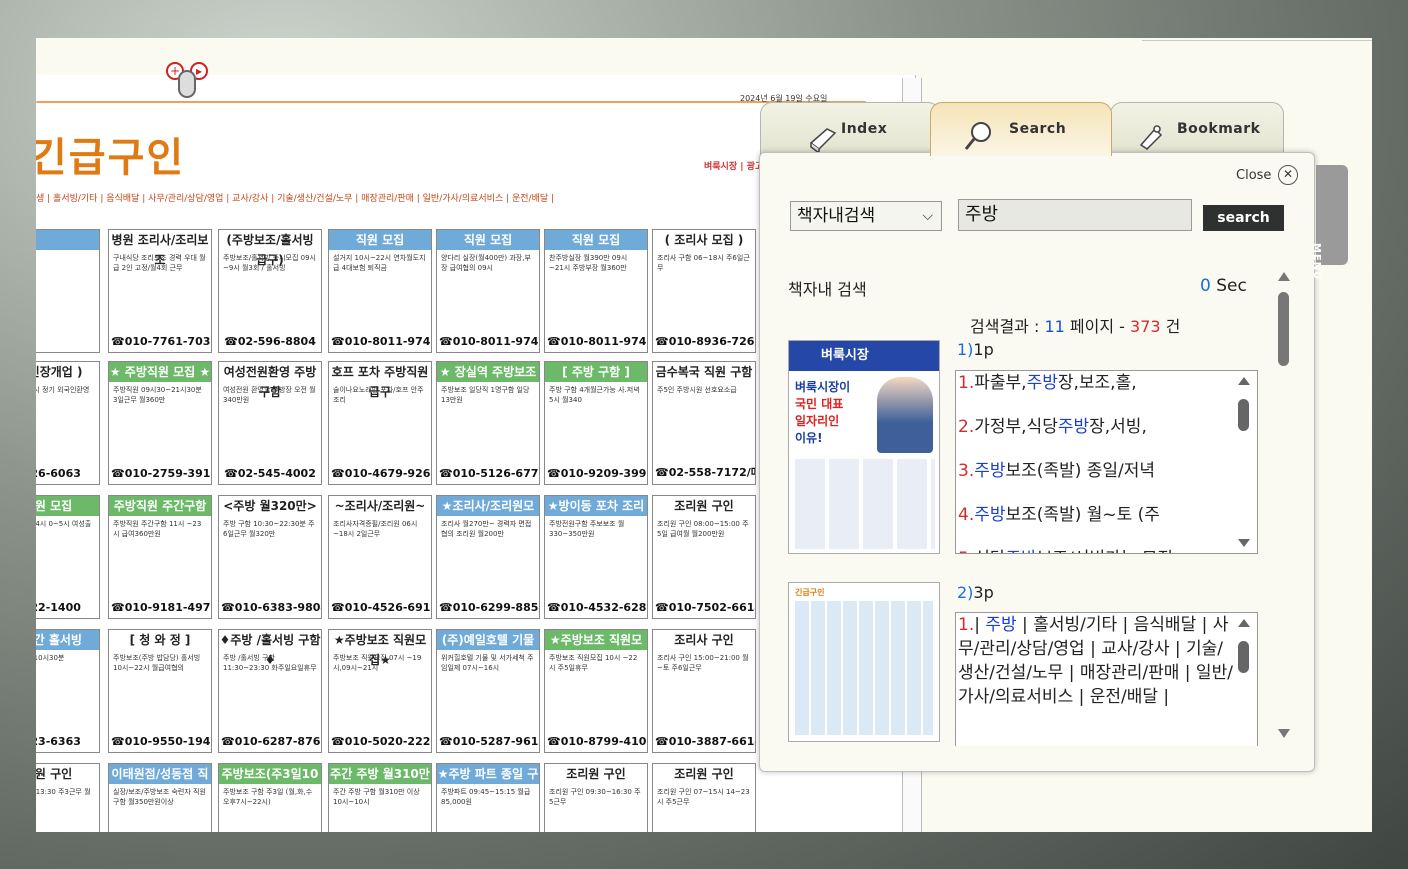 This screenshot has height=869, width=1408. Describe the element at coordinates (597, 607) in the screenshot. I see `ad-phone: ☎010-4532-6283` at that location.